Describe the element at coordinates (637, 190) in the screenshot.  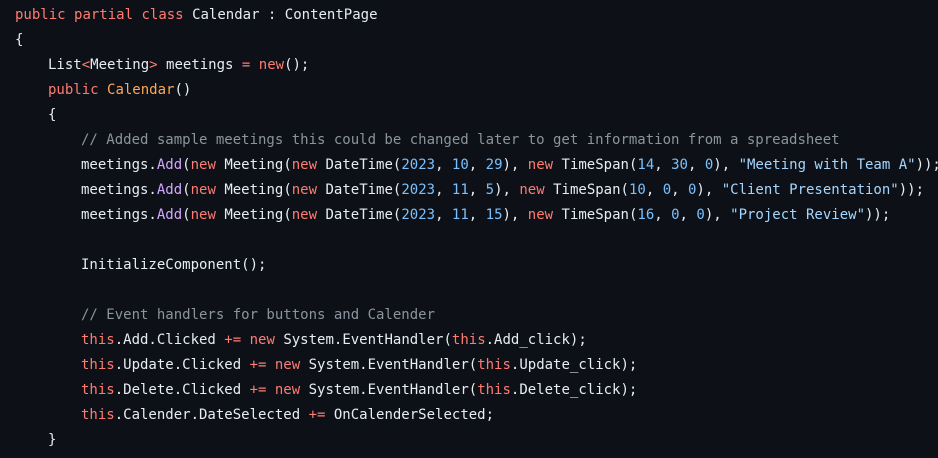
I see `number: 10` at that location.